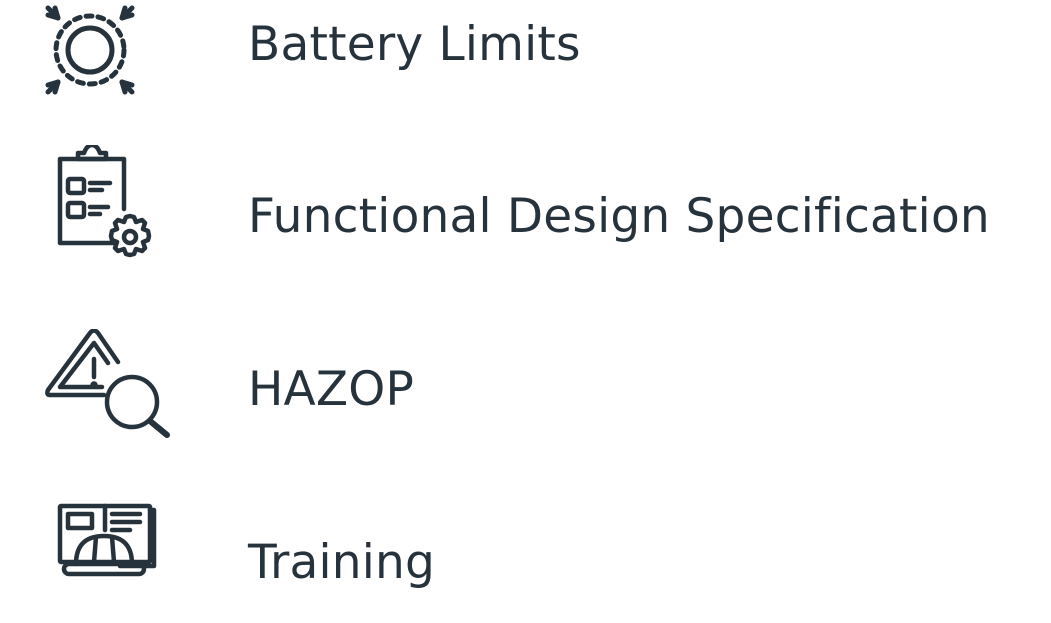 This screenshot has width=1051, height=623. What do you see at coordinates (331, 389) in the screenshot?
I see `service-label-hazop: HAZOP` at bounding box center [331, 389].